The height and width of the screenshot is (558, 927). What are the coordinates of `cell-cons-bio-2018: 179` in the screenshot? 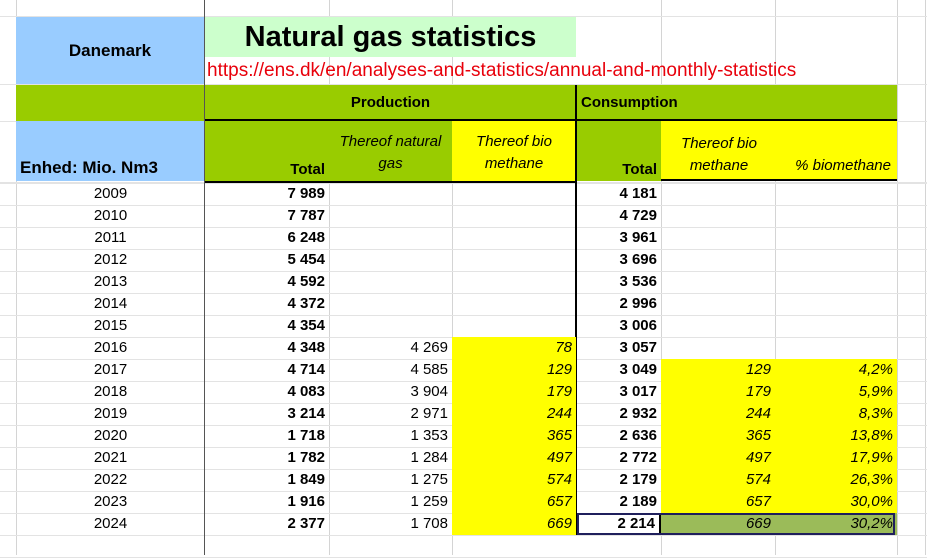 It's located at (718, 392).